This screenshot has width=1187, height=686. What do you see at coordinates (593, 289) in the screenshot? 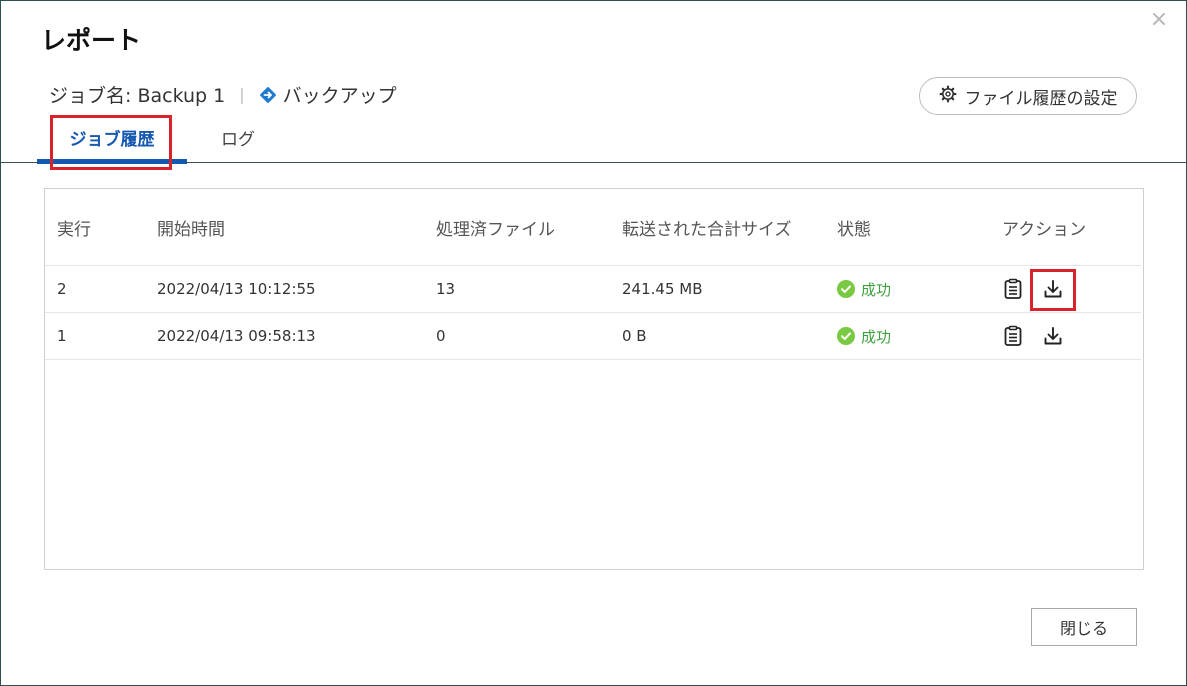
I see `table-row: 2 2022/04/13 10:12:55 13 241.45 MB 成功` at bounding box center [593, 289].